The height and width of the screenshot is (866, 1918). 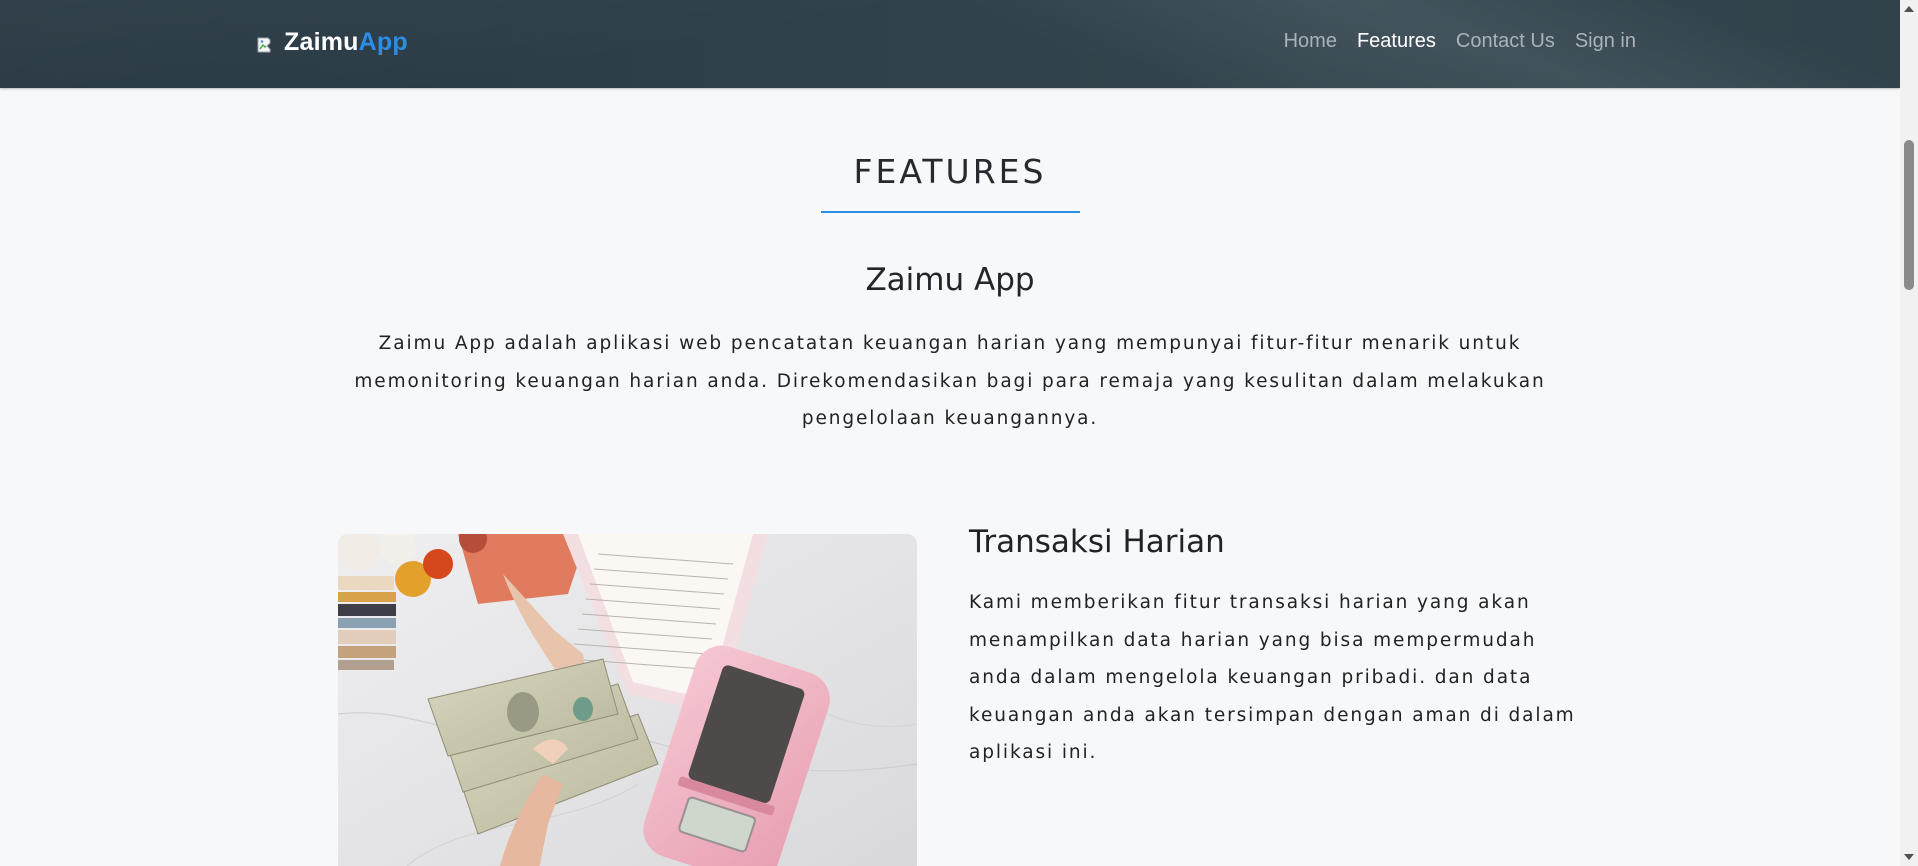 What do you see at coordinates (1909, 9) in the screenshot?
I see `scroll-up-arrow-icon` at bounding box center [1909, 9].